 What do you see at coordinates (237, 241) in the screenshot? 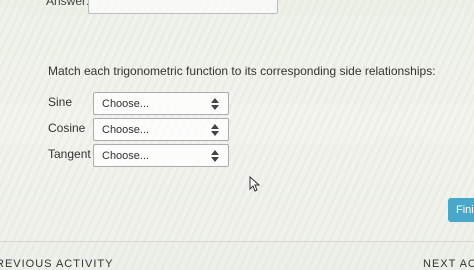
I see `footer-divider` at bounding box center [237, 241].